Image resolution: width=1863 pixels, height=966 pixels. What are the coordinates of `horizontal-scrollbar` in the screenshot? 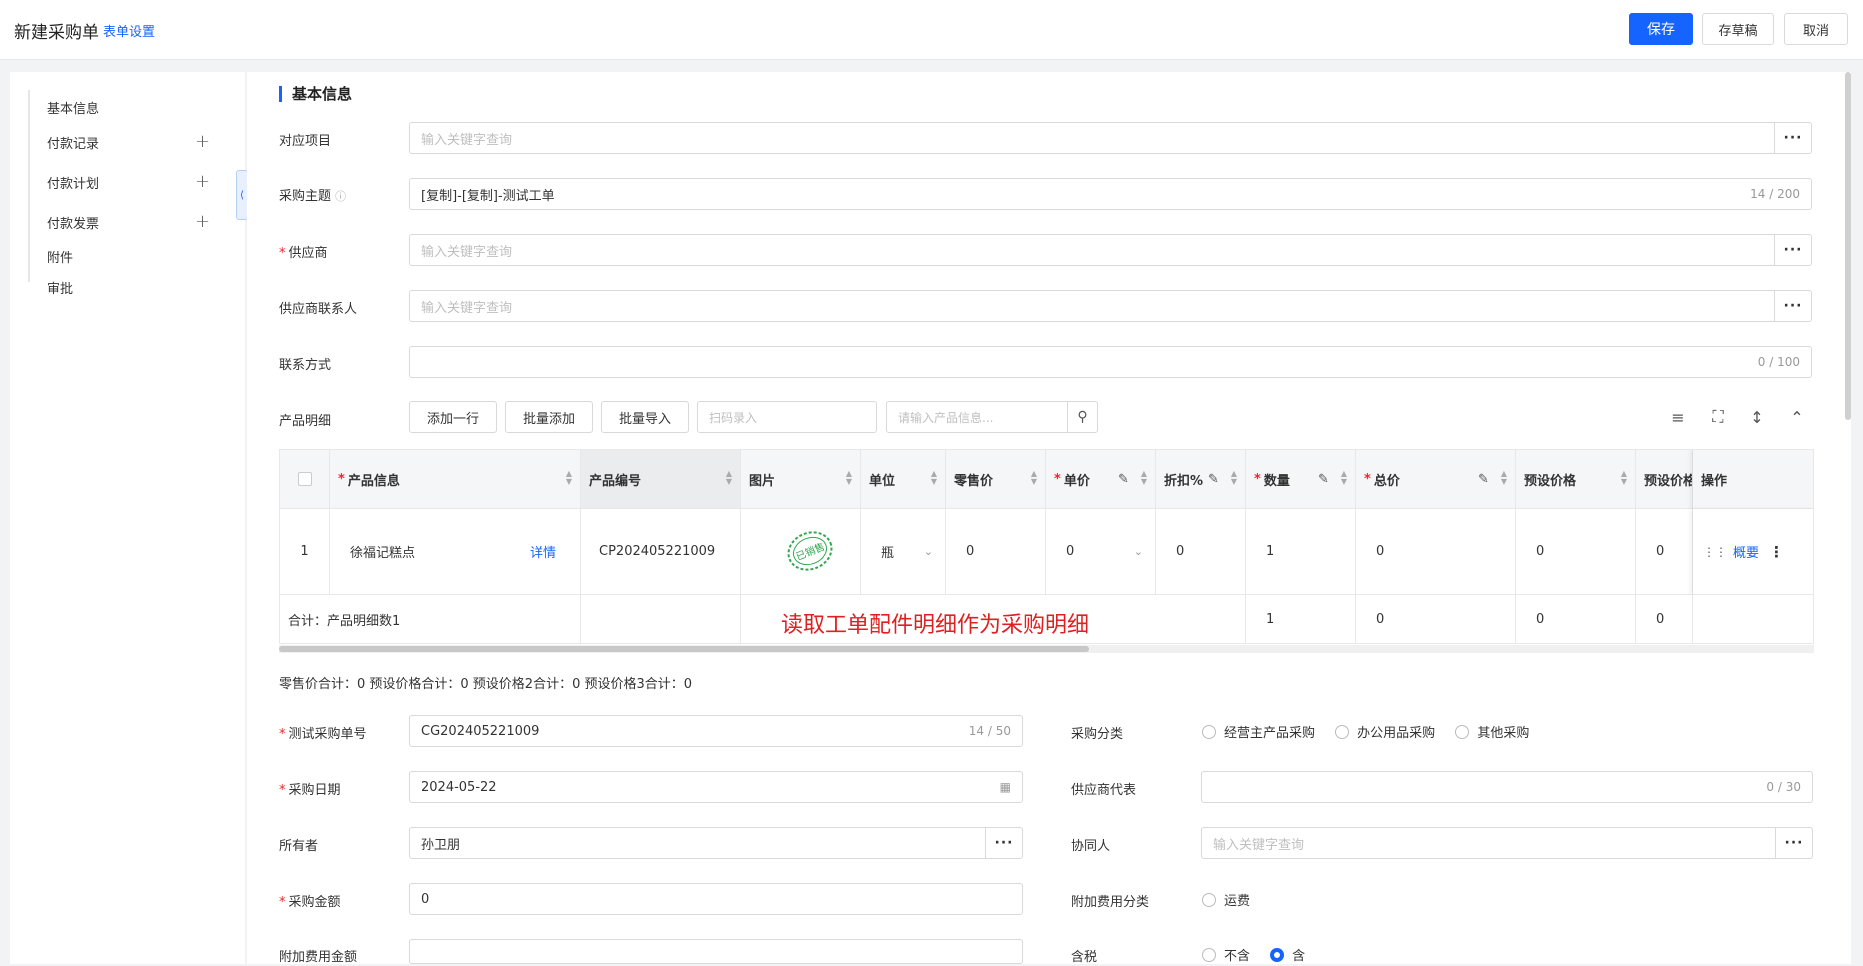 It's located at (1046, 649).